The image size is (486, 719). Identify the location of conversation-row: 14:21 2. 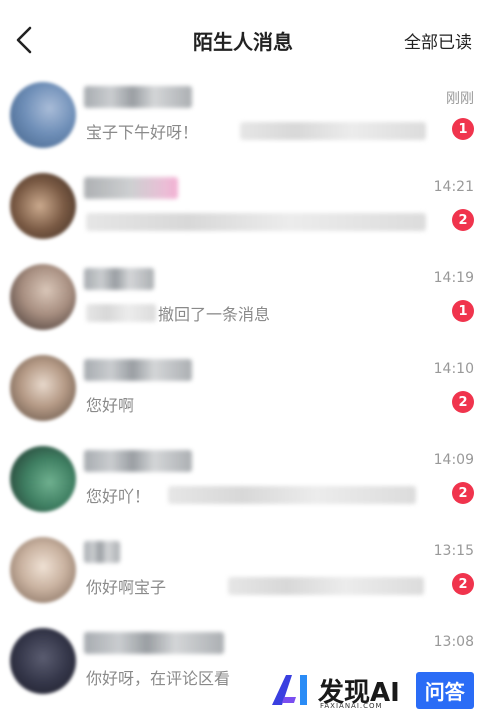
(243, 218).